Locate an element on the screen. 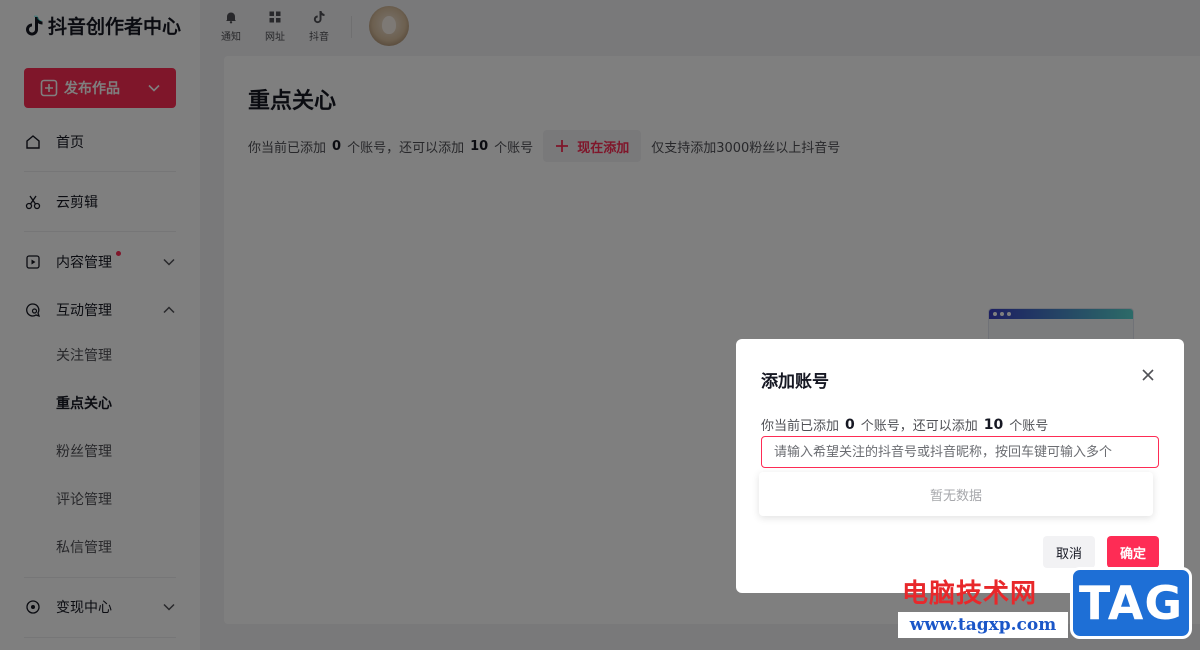 This screenshot has width=1200, height=650. modal-info-prefix: 你当前已添加 is located at coordinates (800, 426).